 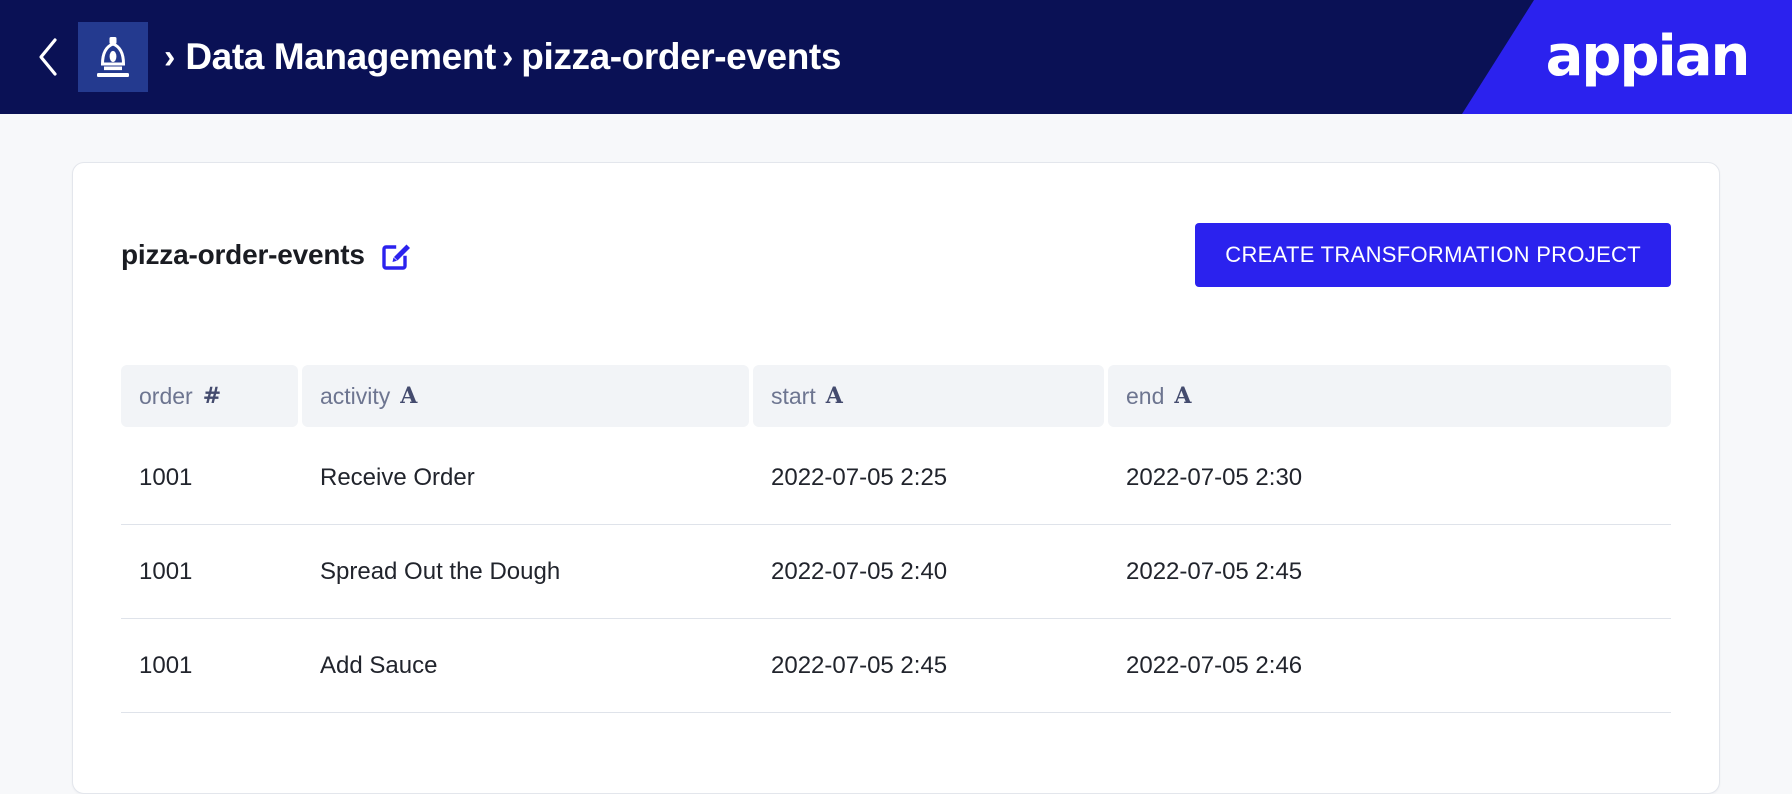 I want to click on nav-left-group: › Data Management › pizza-order-events, so click(x=420, y=57).